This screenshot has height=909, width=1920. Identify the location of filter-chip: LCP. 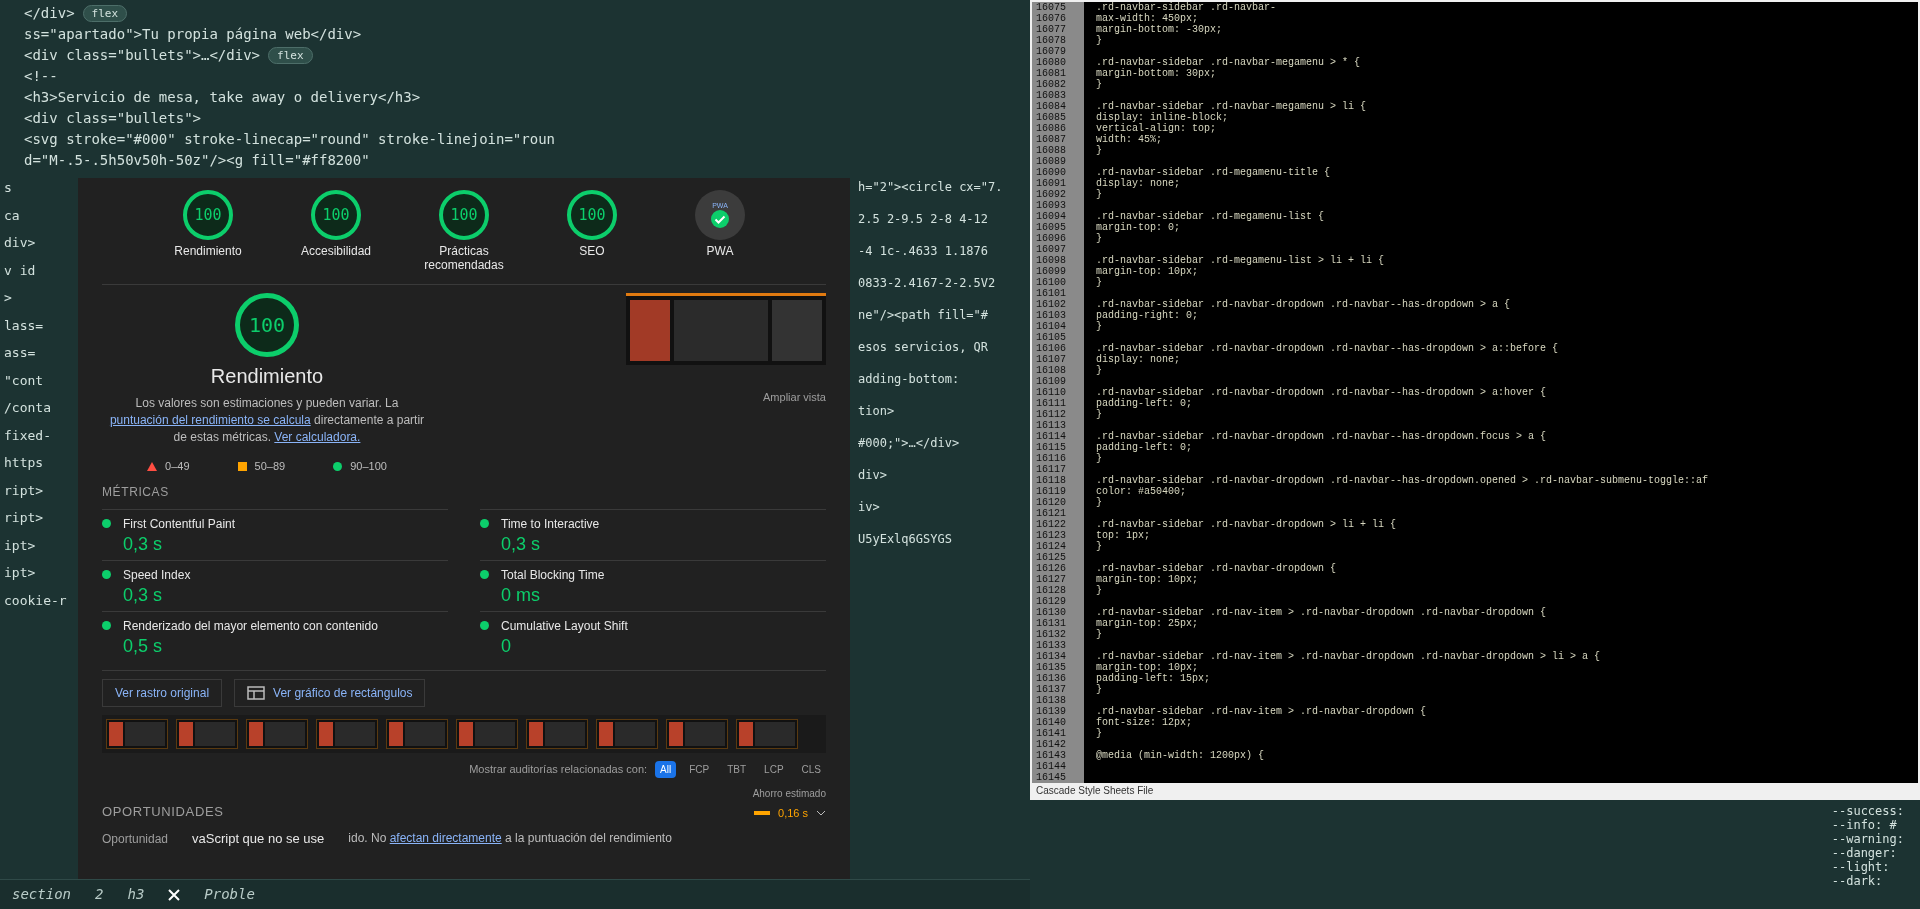
(774, 769).